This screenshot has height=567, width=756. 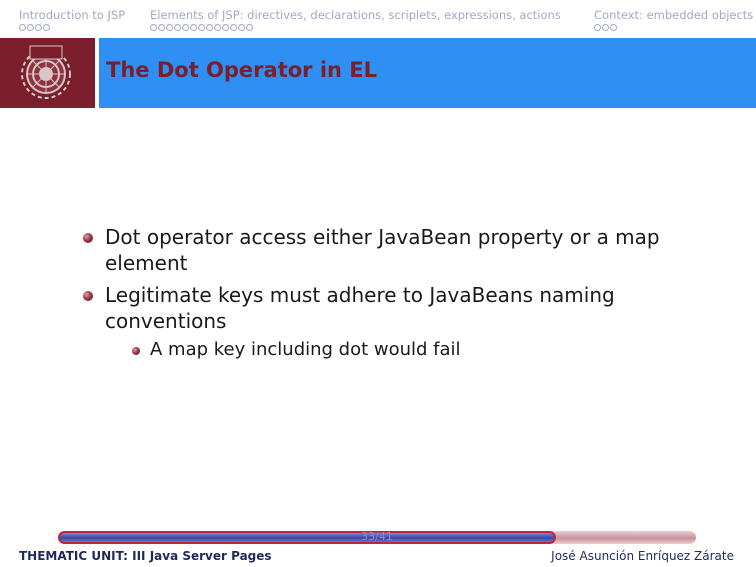 I want to click on ipn-logo, so click(x=47, y=73).